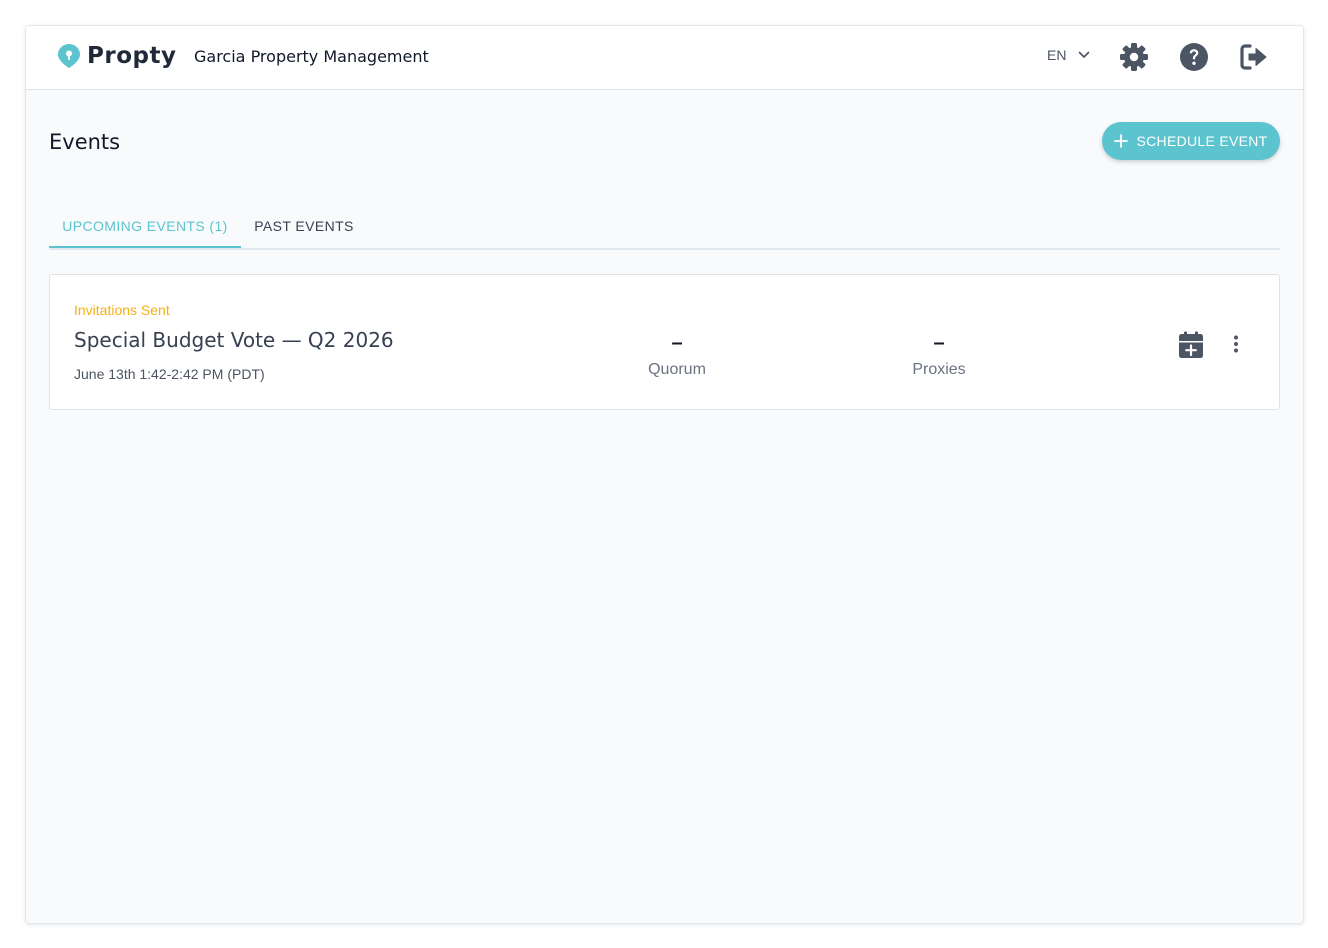  I want to click on quorum-value: –, so click(677, 343).